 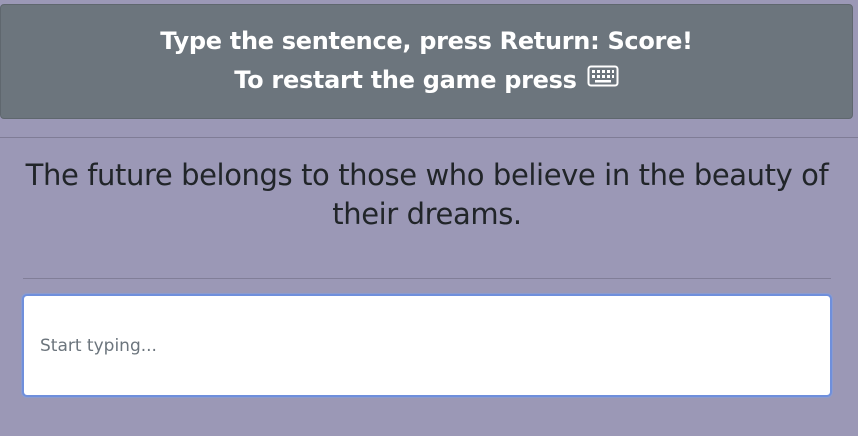 I want to click on restart-instructions-text: To restart the game press, so click(x=405, y=80).